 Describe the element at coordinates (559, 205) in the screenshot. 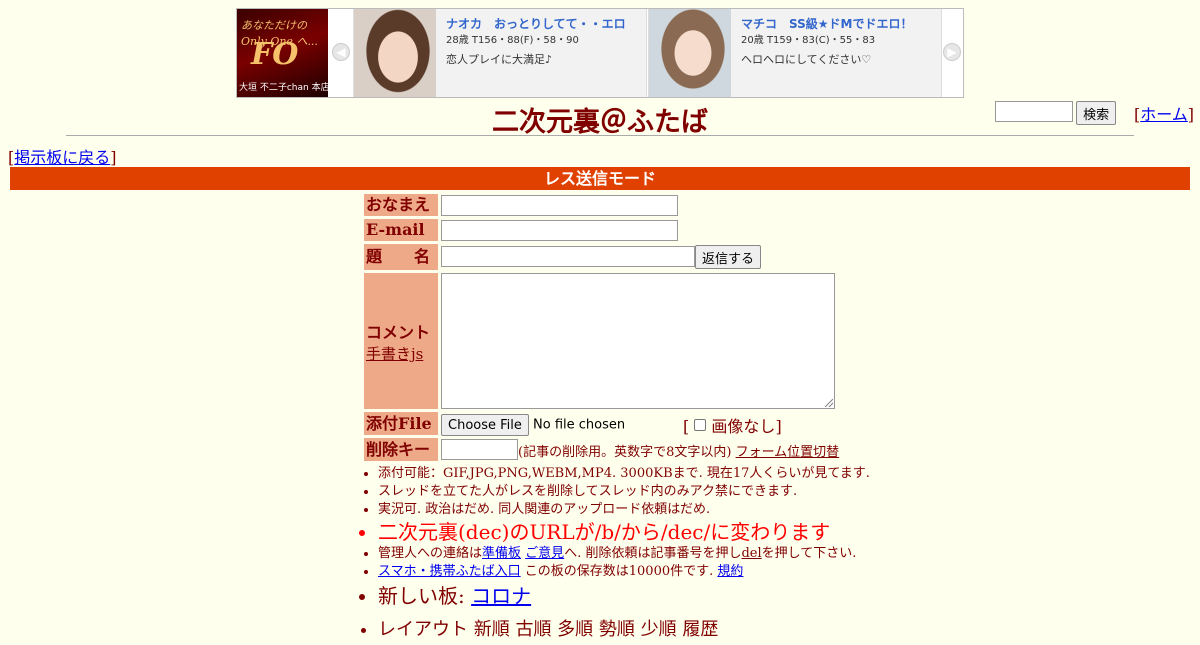

I see `name-field` at that location.